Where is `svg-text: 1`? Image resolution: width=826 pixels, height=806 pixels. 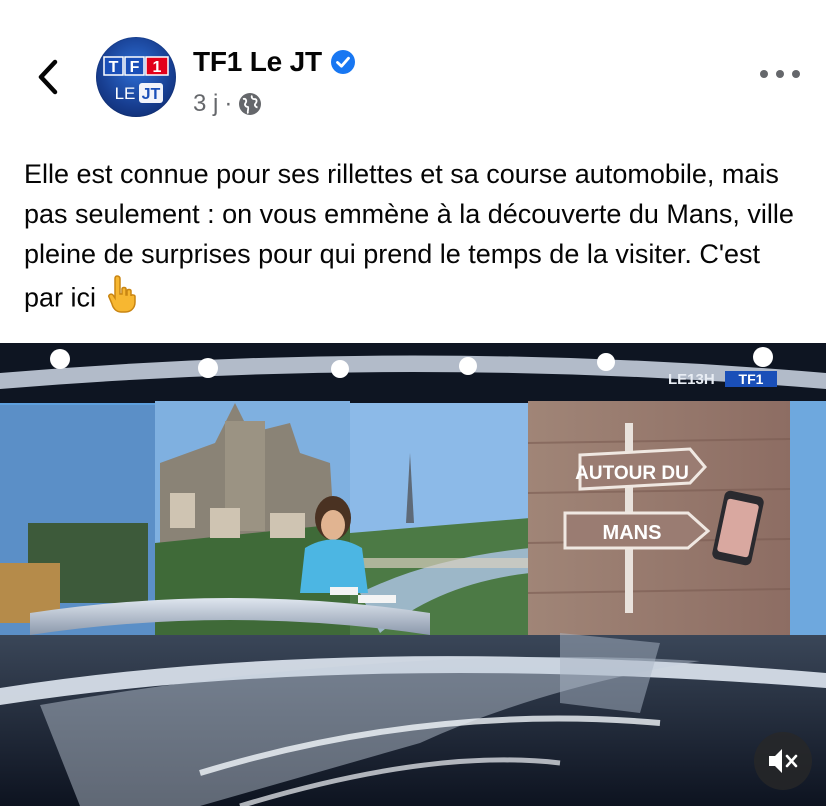
svg-text: 1 is located at coordinates (157, 67).